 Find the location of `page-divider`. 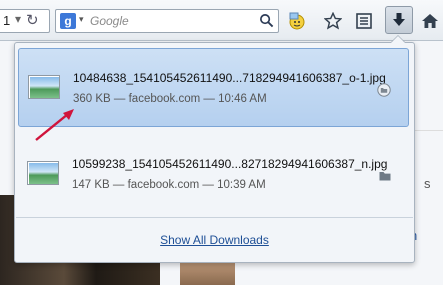

page-divider is located at coordinates (429, 130).